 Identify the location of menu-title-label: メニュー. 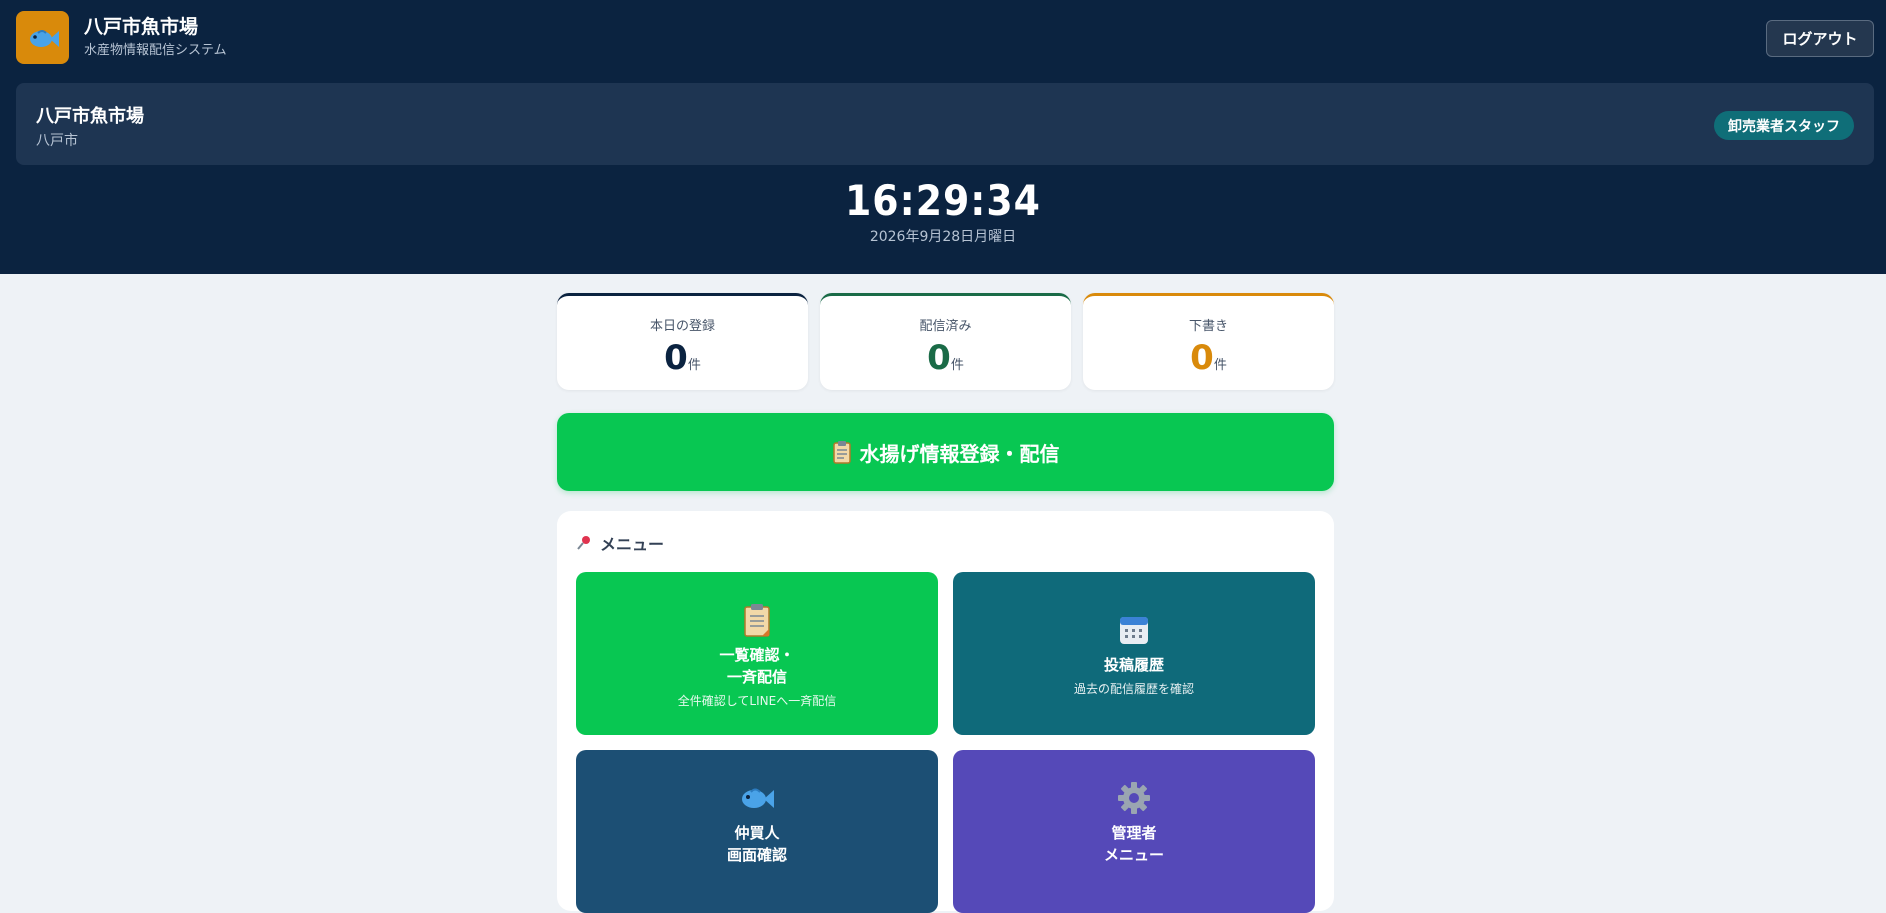
(632, 544).